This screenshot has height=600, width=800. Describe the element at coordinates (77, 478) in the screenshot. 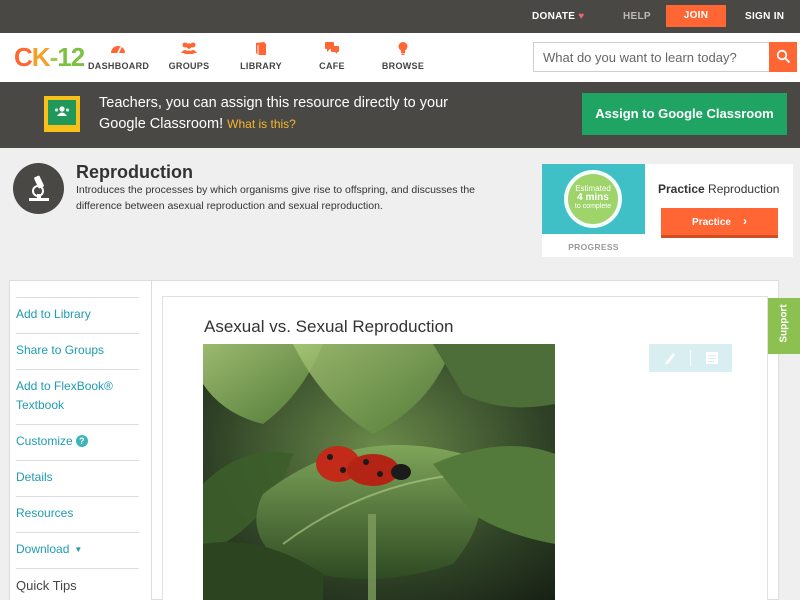

I see `details-link: Details` at that location.